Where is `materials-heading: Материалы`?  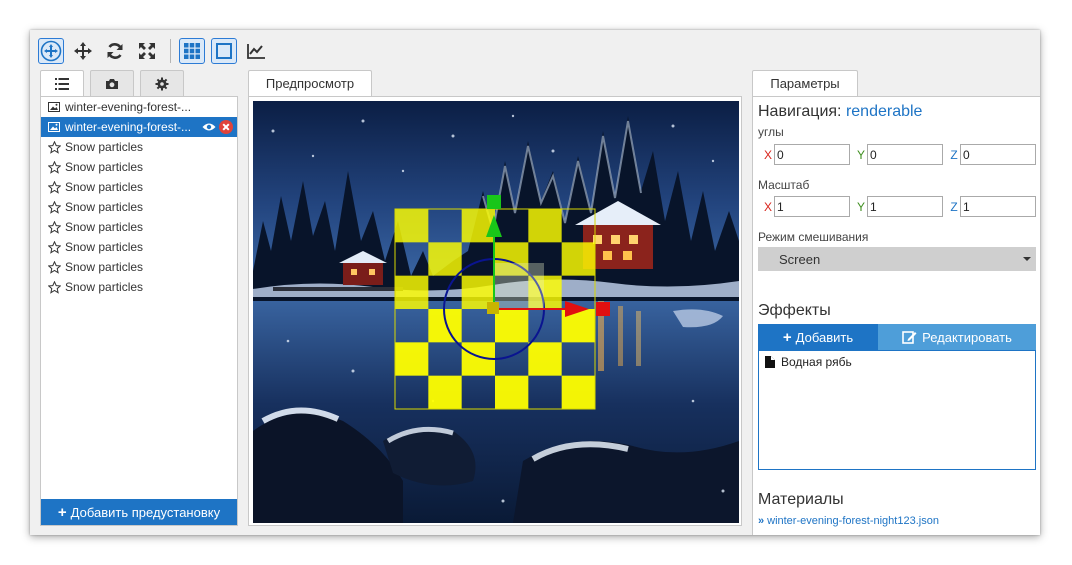
materials-heading: Материалы is located at coordinates (801, 499).